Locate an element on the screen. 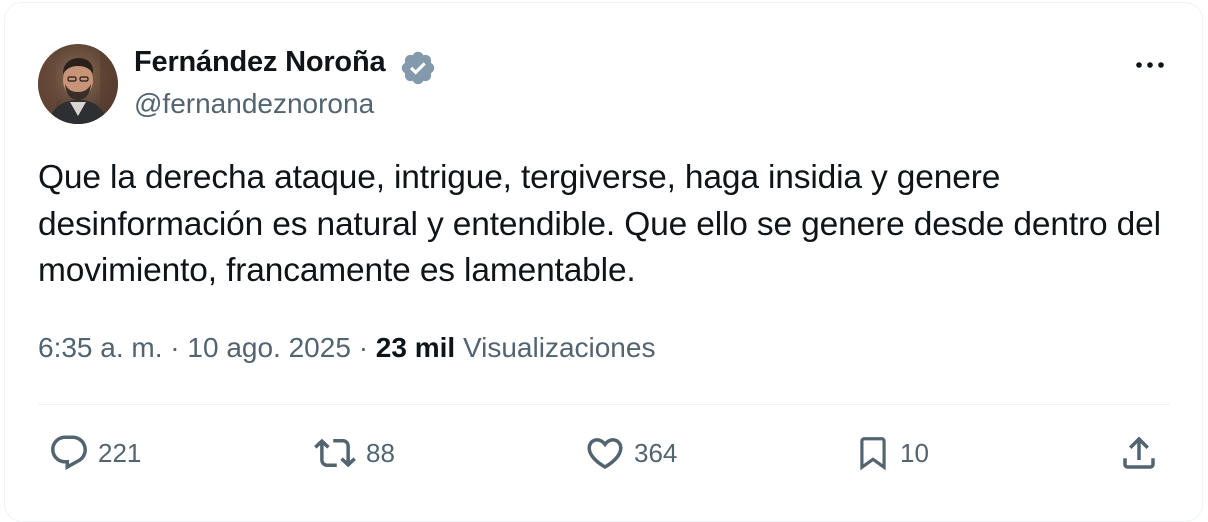 The width and height of the screenshot is (1208, 522). views-count: 23 mil is located at coordinates (415, 347).